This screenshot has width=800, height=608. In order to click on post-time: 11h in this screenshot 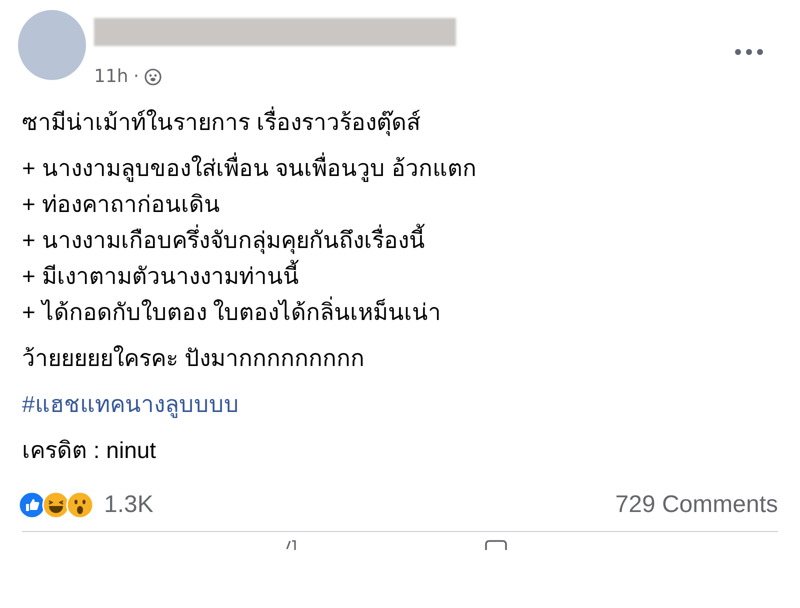, I will do `click(111, 76)`.